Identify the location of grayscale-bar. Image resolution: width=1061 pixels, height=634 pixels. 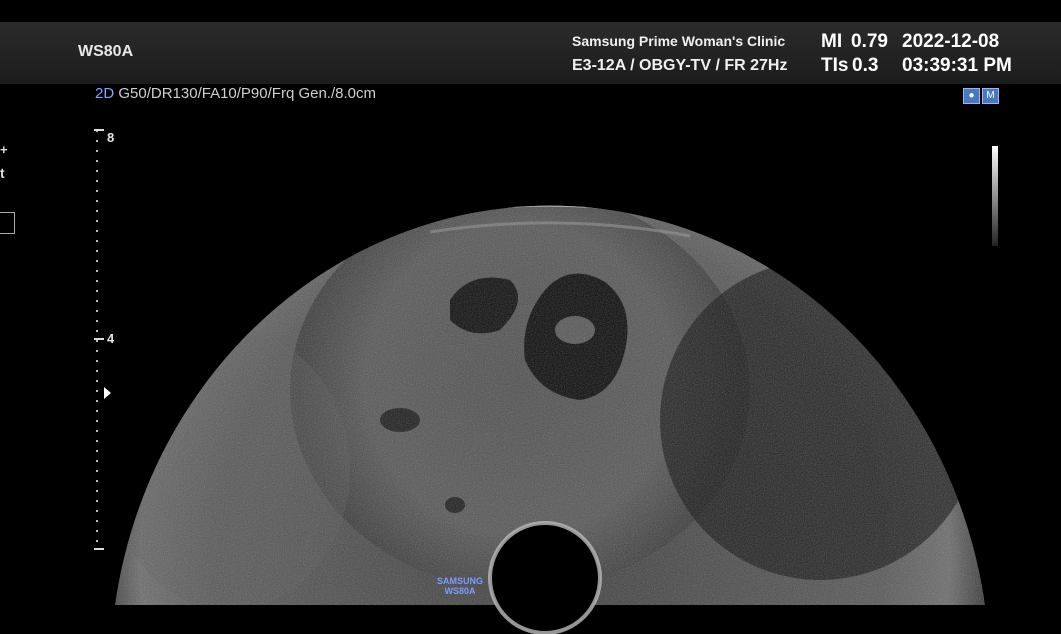
(995, 196).